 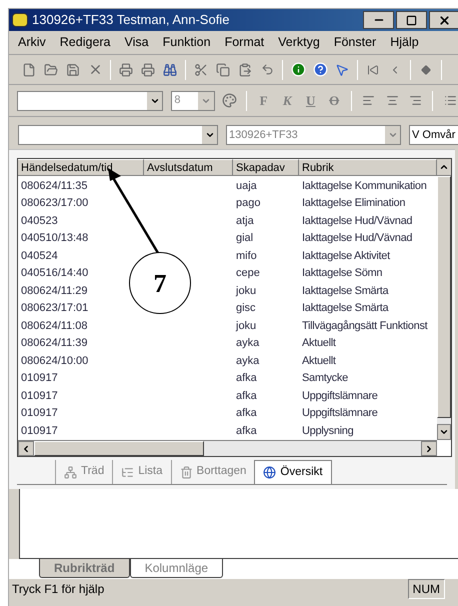 I want to click on table-cell-text: 040524, so click(x=39, y=256).